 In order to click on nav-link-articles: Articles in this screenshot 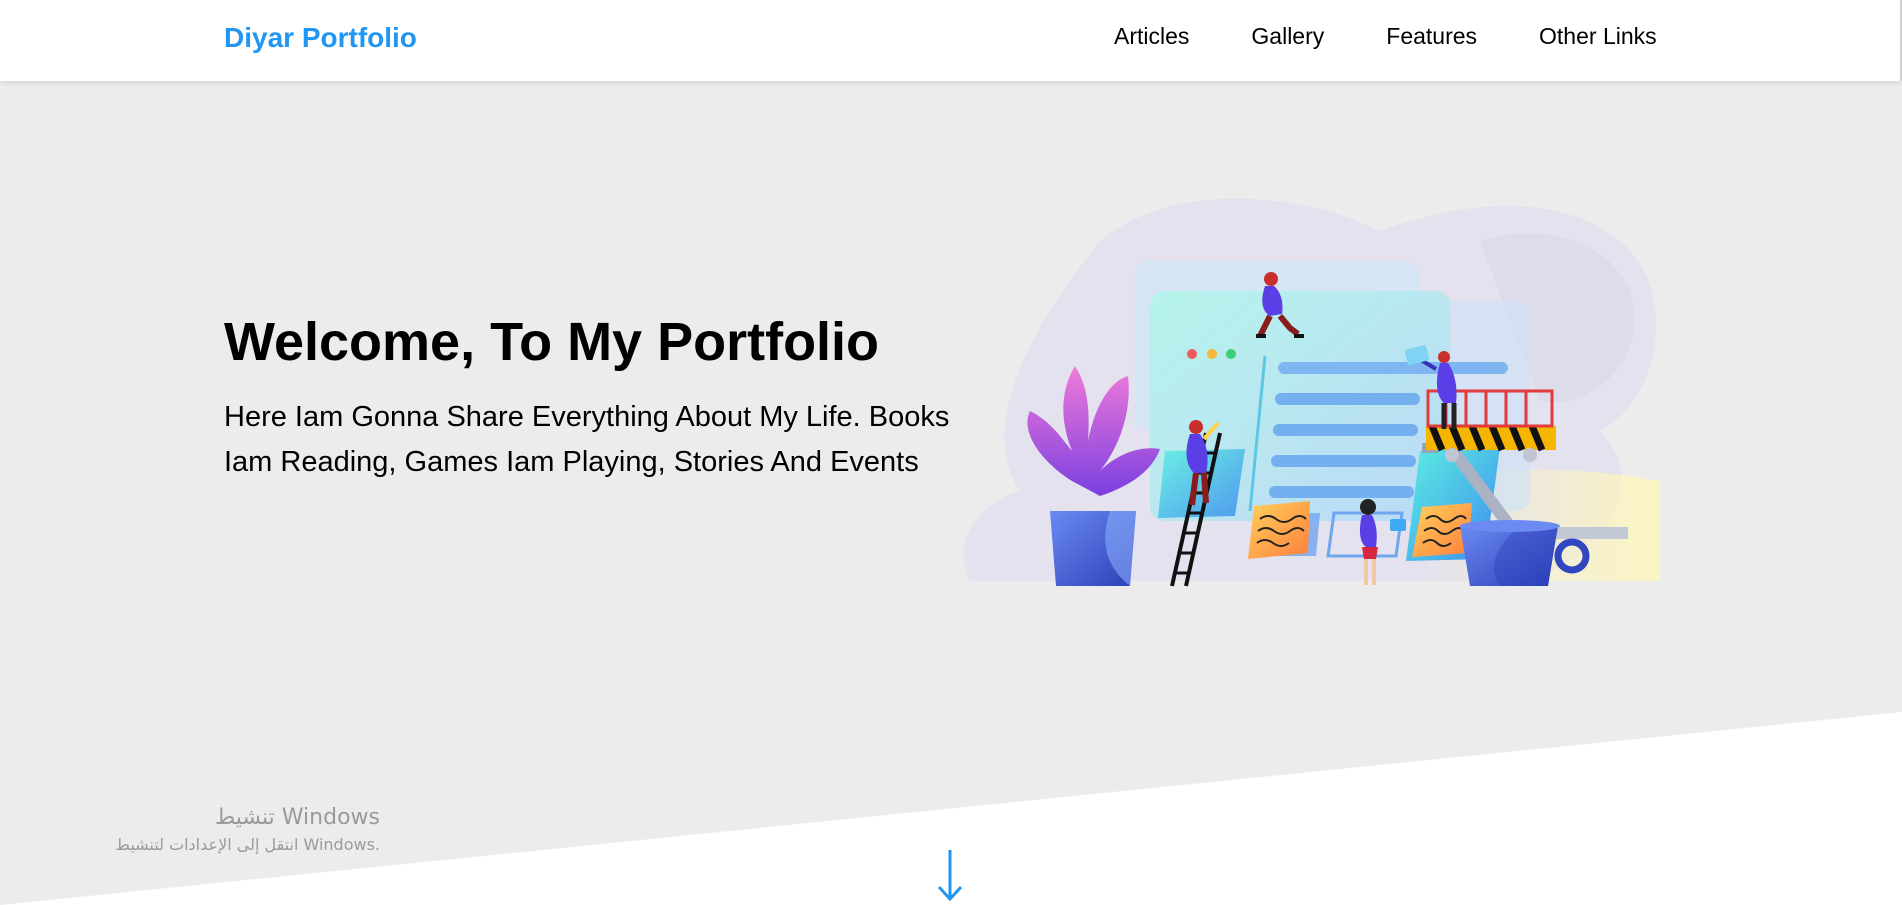, I will do `click(1151, 36)`.